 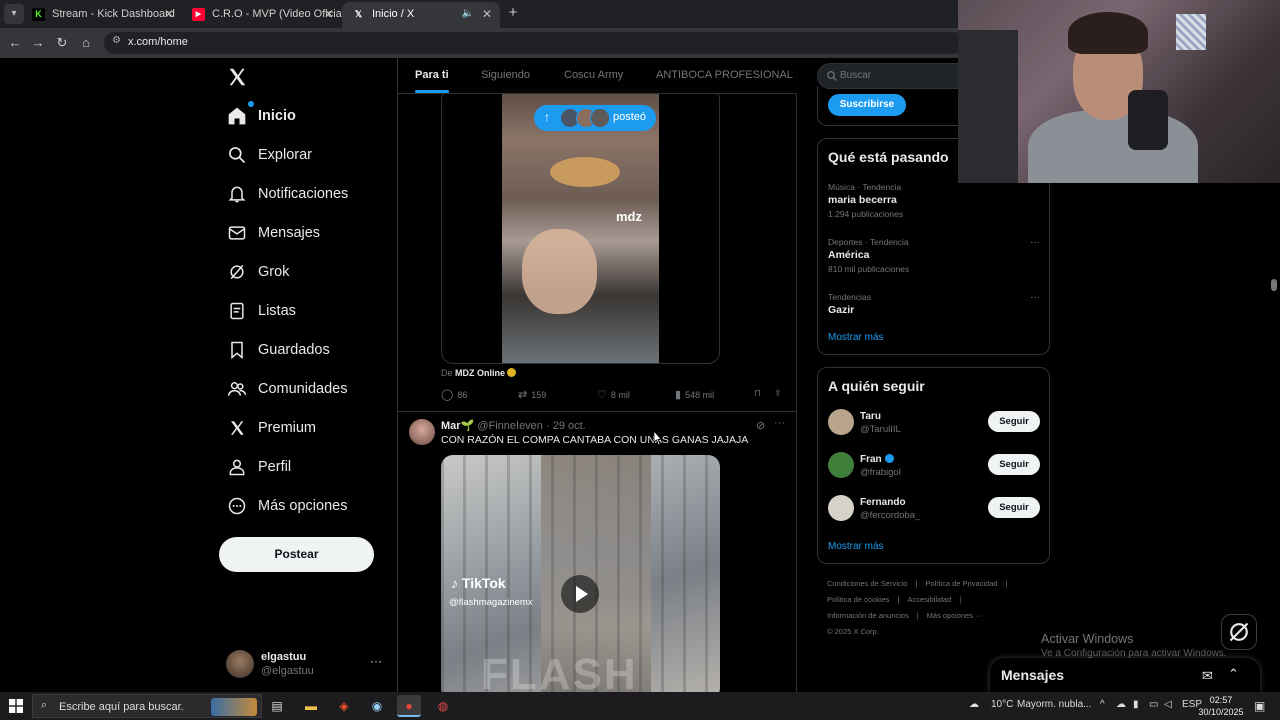 What do you see at coordinates (377, 706) in the screenshot?
I see `steam-icon: ◉` at bounding box center [377, 706].